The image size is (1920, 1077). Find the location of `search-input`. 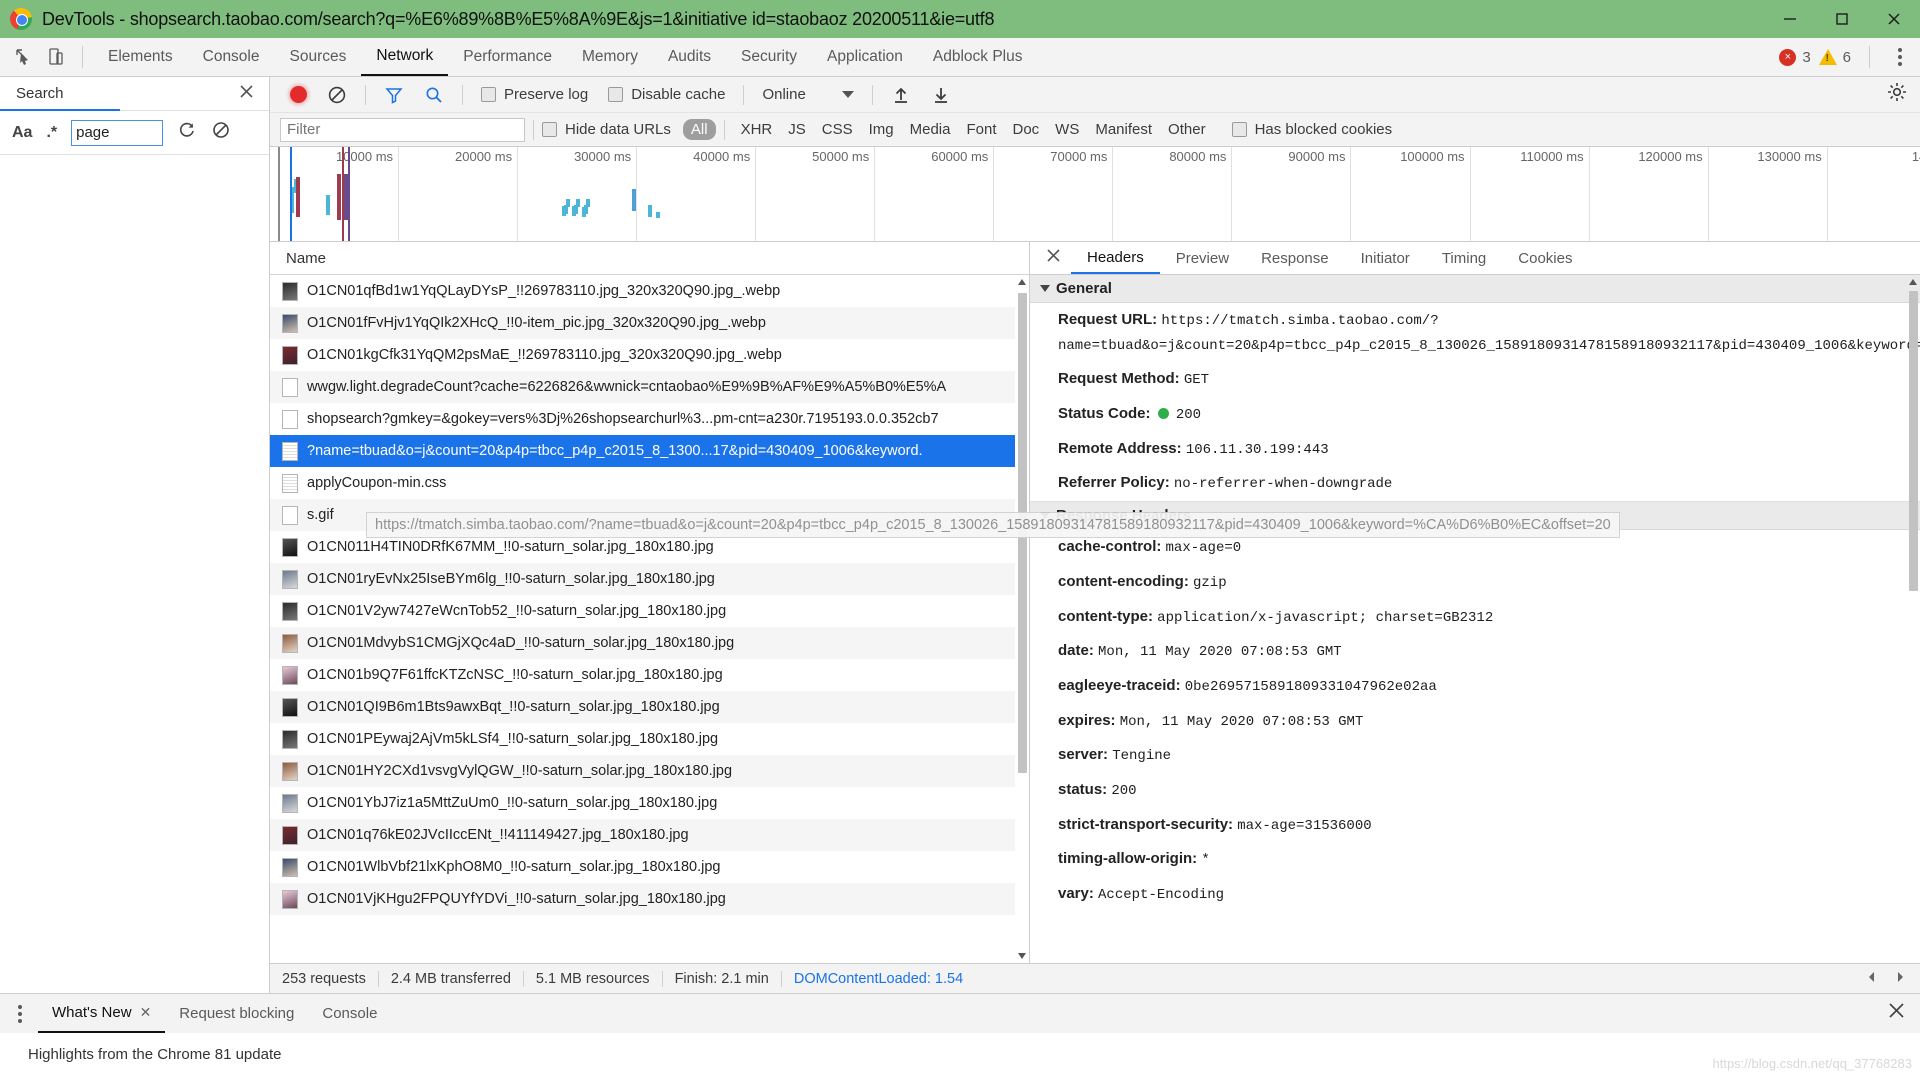

search-input is located at coordinates (117, 132).